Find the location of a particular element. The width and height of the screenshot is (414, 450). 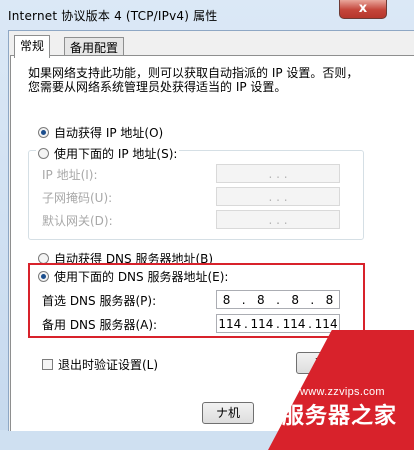

ip-auto-radio: 自动获得 IP 地址(O) is located at coordinates (100, 132).